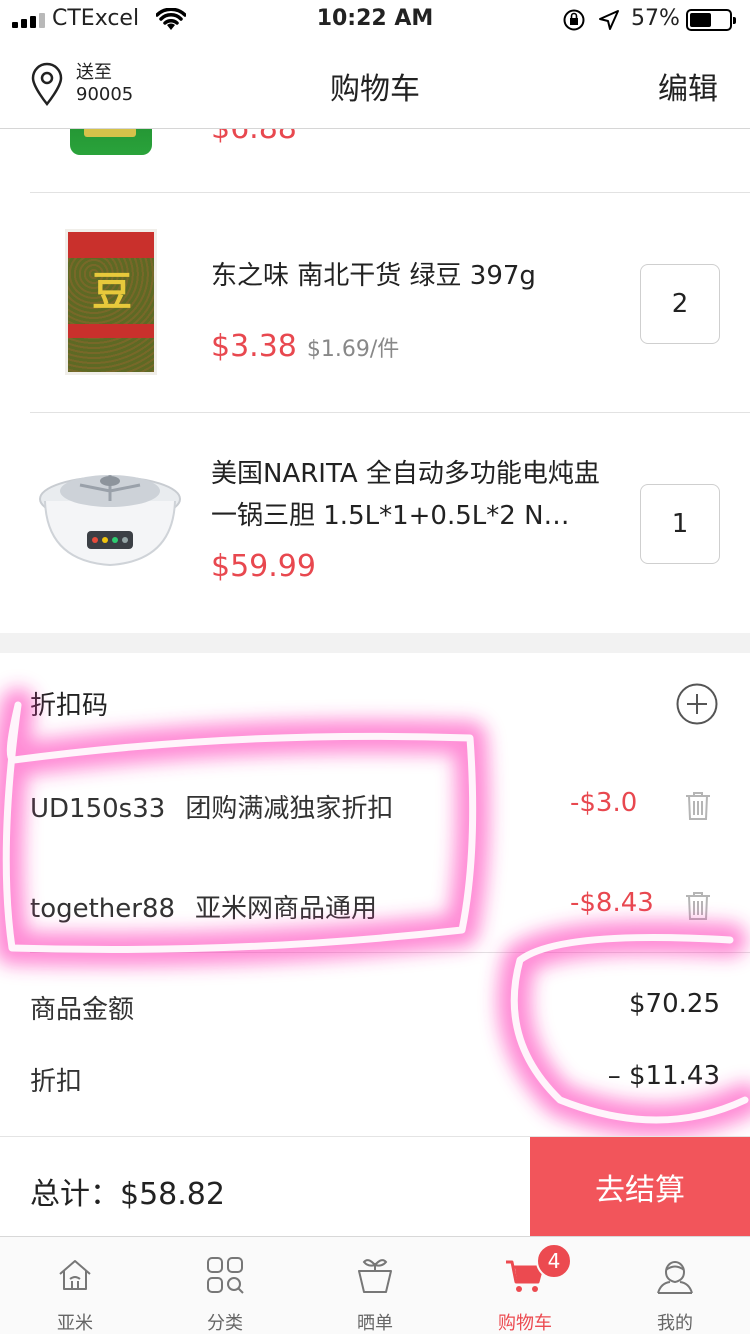 The image size is (750, 1334). I want to click on cart-item-partial: $6.88, so click(375, 160).